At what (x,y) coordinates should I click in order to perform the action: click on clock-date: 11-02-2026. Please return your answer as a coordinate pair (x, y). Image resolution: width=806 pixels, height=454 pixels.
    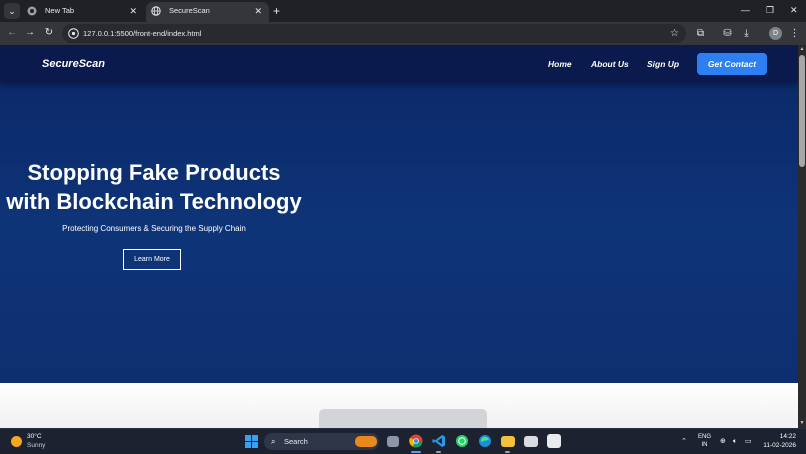
    Looking at the image, I should click on (779, 445).